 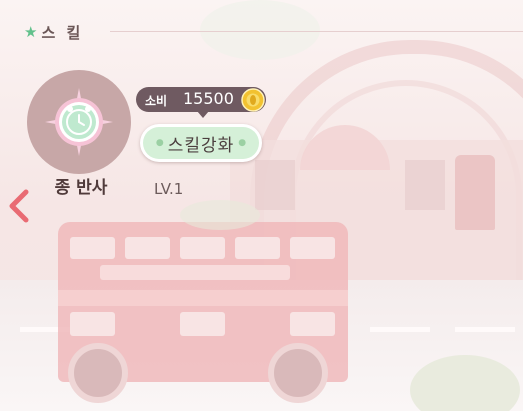 What do you see at coordinates (203, 114) in the screenshot?
I see `cost-badge-tail` at bounding box center [203, 114].